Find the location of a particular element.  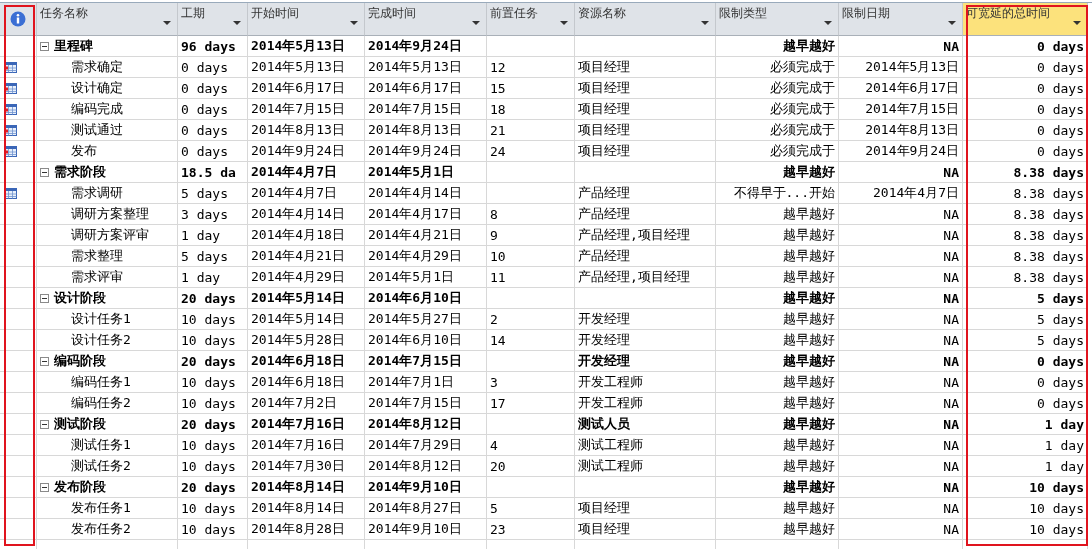

task-name-cell: 编码完成 is located at coordinates (107, 109).